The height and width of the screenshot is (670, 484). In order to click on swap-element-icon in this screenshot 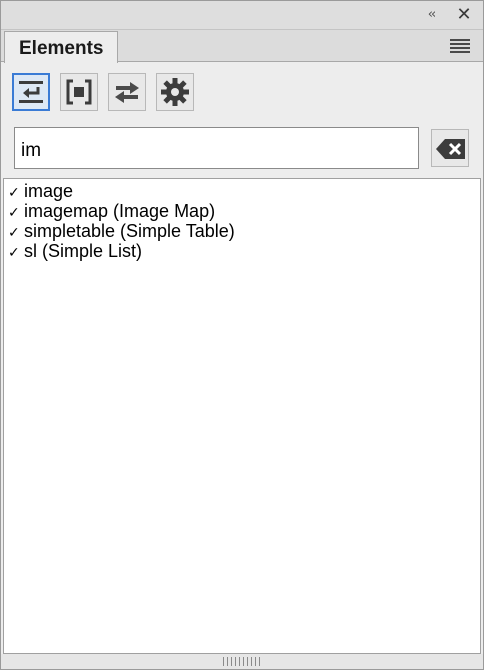, I will do `click(127, 92)`.